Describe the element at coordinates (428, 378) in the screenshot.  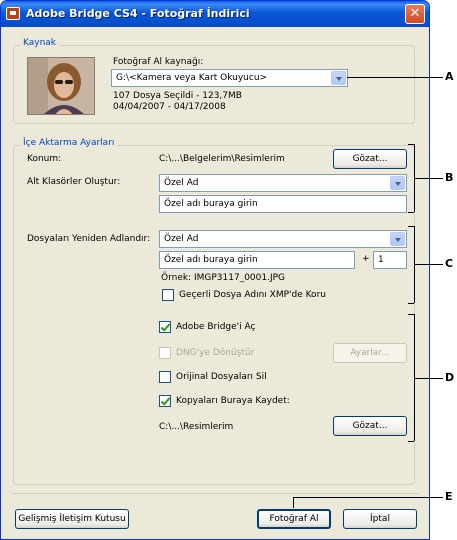
I see `callout-d-line` at that location.